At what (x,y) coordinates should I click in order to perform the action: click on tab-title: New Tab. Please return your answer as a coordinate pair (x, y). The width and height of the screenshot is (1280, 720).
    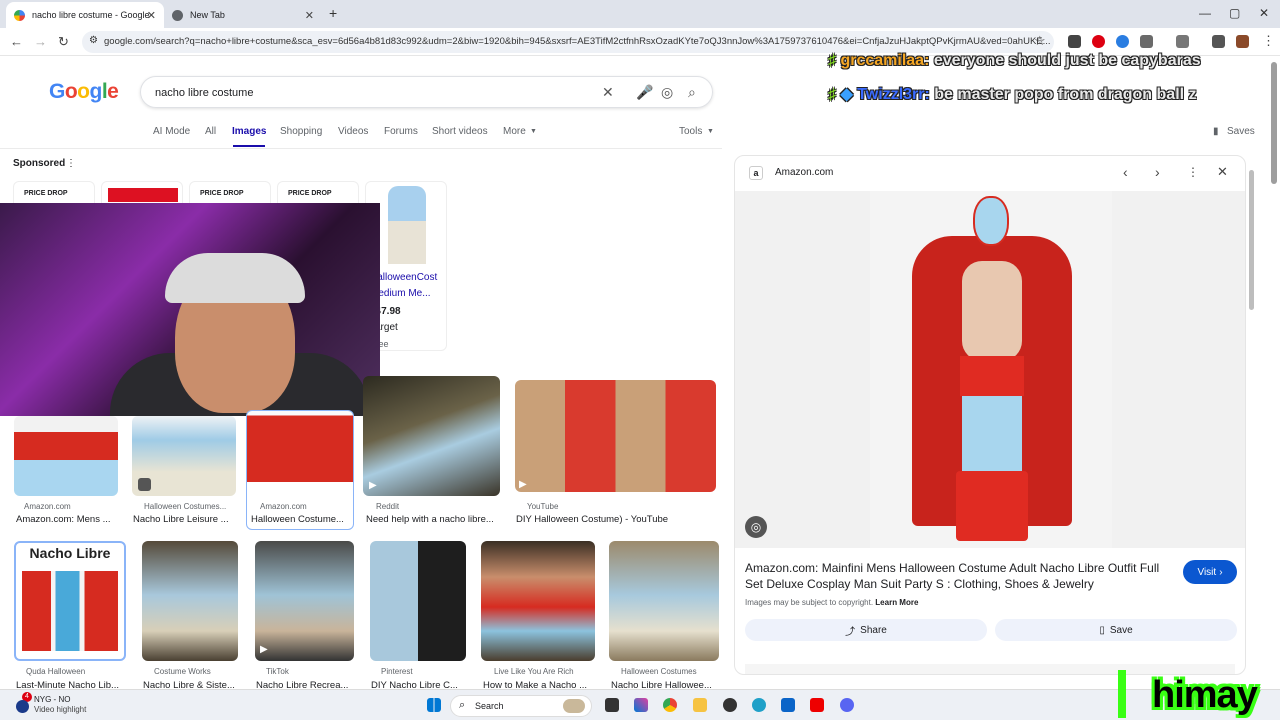
    Looking at the image, I should click on (207, 15).